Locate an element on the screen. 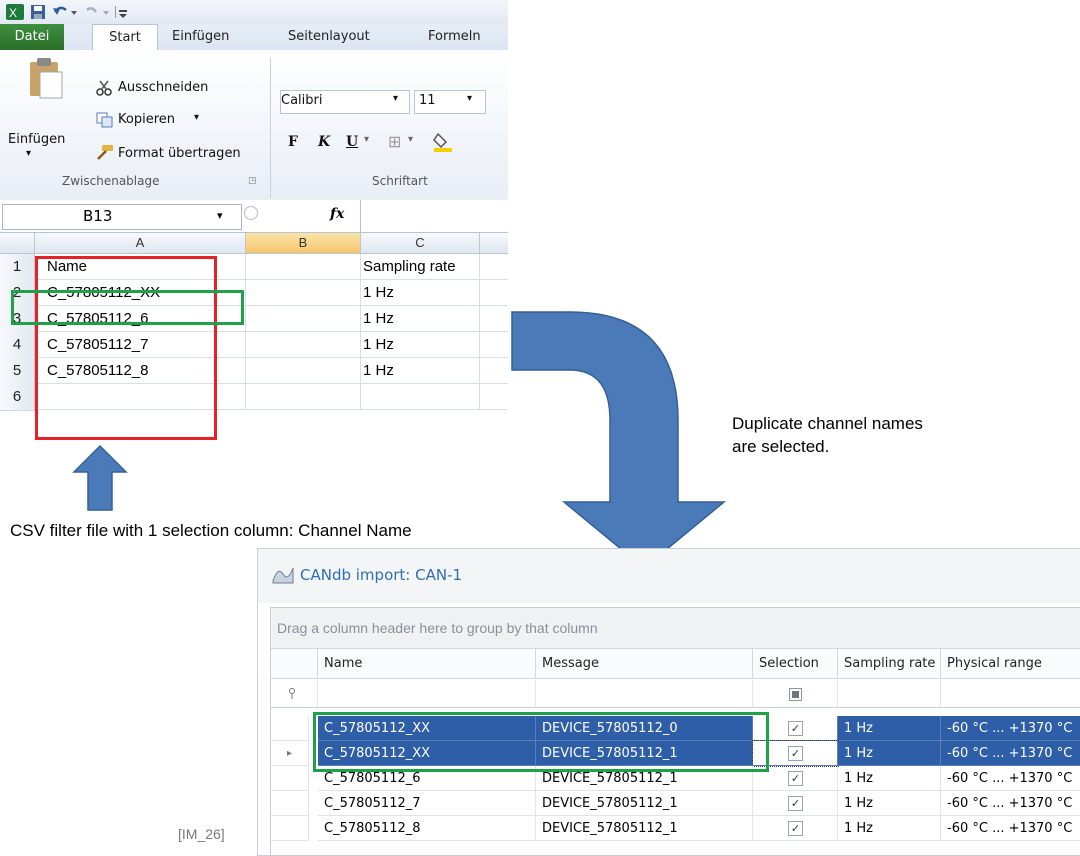  column-header-a: A is located at coordinates (140, 243).